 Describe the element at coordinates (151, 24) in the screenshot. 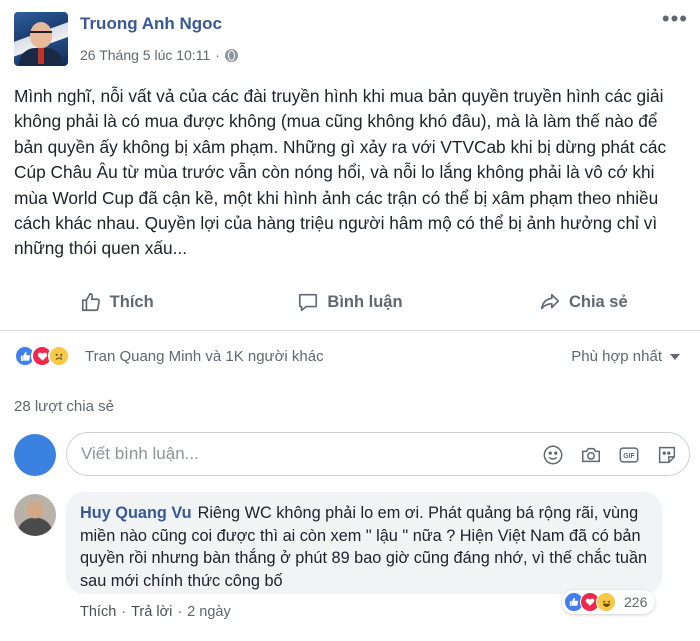

I see `author-name: Truong Anh Ngoc` at that location.